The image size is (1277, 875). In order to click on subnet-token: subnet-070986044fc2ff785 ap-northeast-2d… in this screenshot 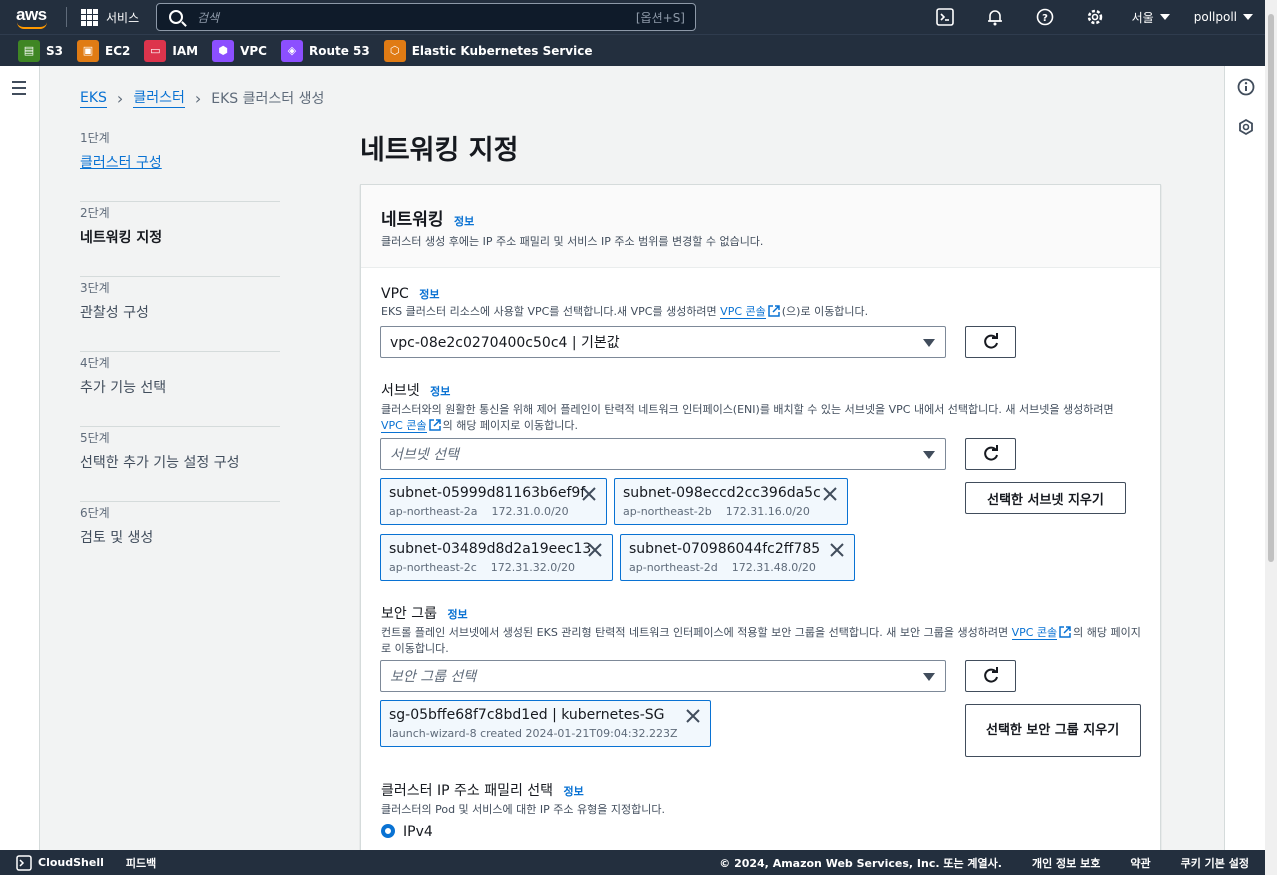, I will do `click(737, 557)`.